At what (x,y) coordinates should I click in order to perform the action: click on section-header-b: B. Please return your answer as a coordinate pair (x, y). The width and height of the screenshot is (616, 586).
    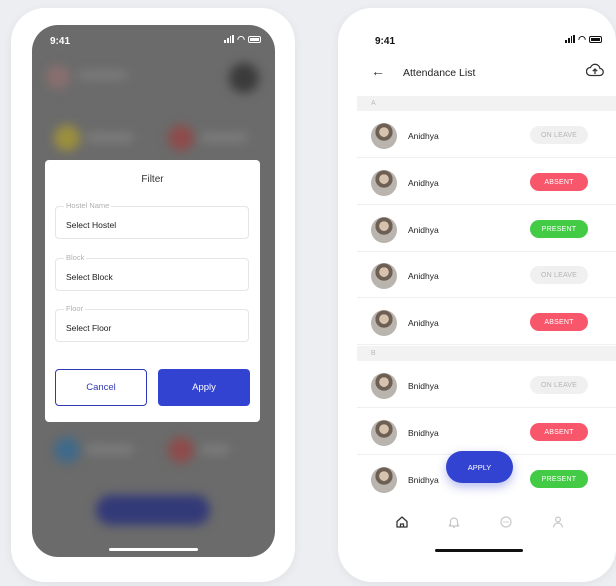
    Looking at the image, I should click on (486, 353).